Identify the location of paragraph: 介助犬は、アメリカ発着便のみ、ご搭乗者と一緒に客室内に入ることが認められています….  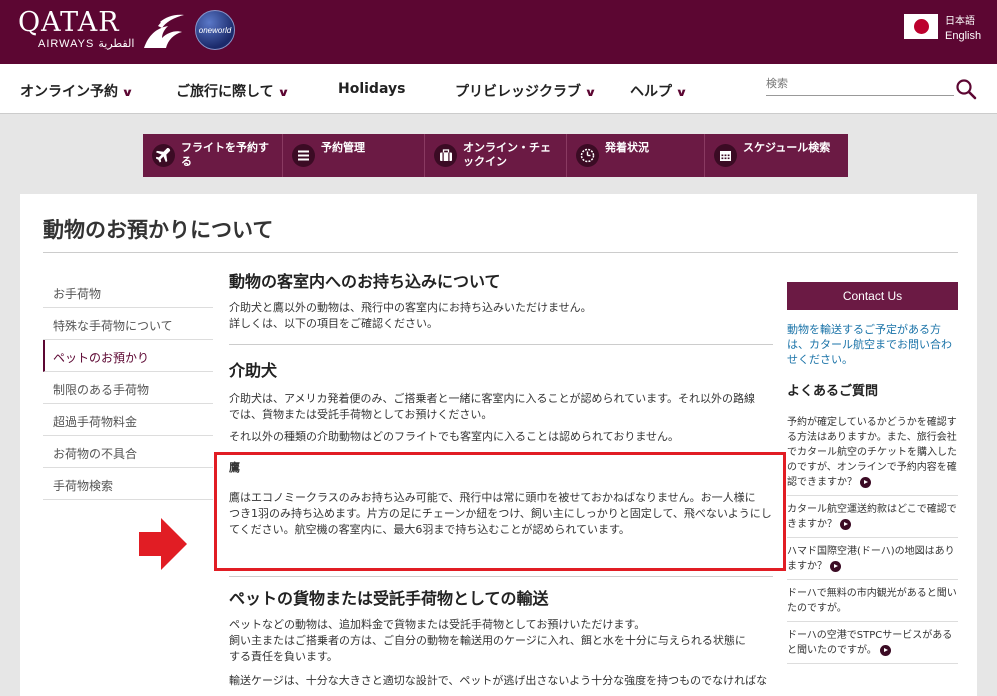
(492, 398).